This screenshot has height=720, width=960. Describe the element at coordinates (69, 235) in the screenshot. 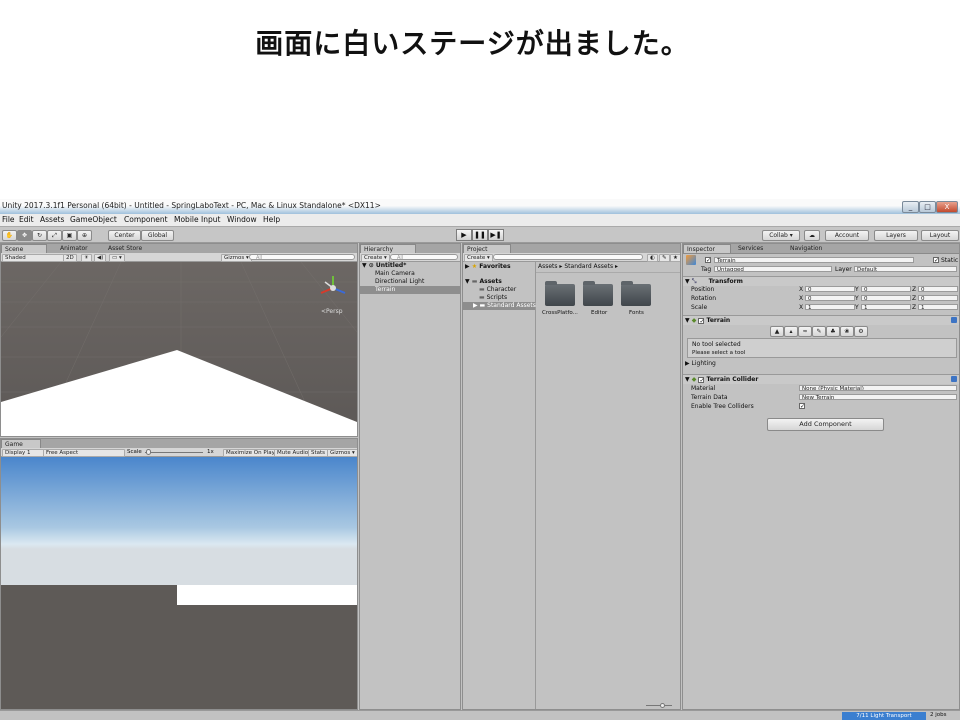

I see `rect-tool-icon: ▣` at that location.